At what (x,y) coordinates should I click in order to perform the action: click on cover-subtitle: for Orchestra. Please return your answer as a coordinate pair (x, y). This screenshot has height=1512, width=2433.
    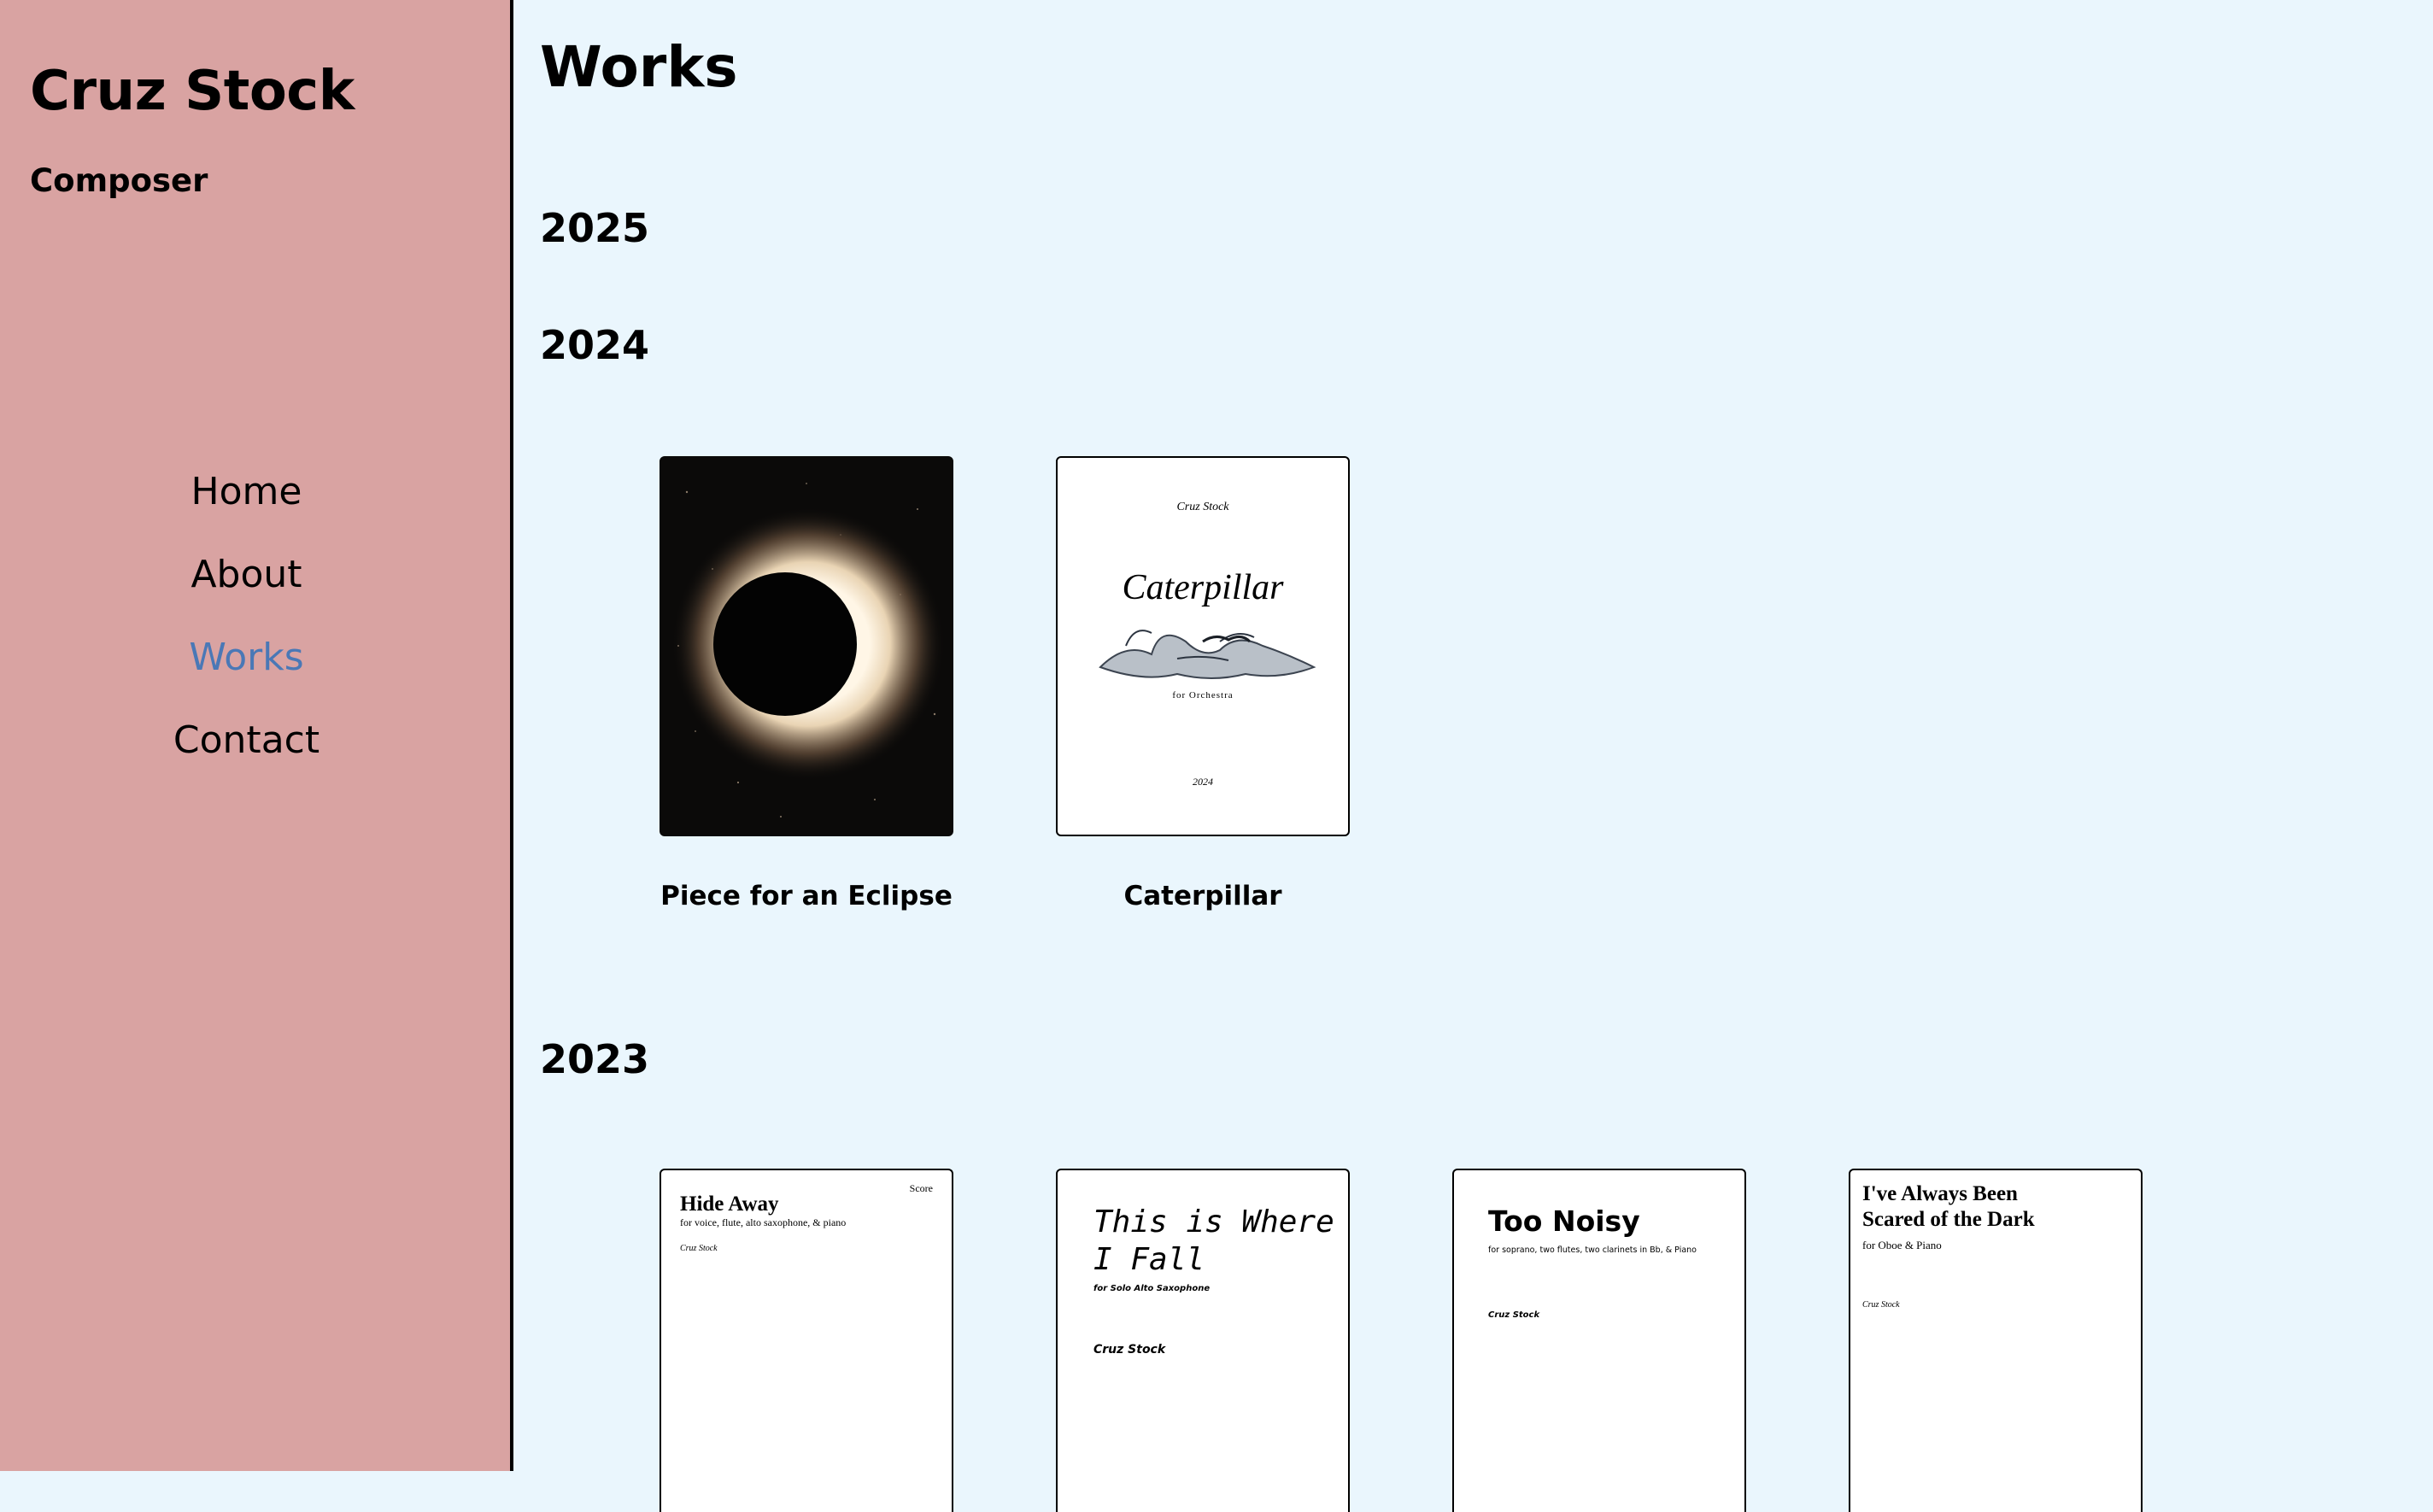
    Looking at the image, I should click on (1203, 695).